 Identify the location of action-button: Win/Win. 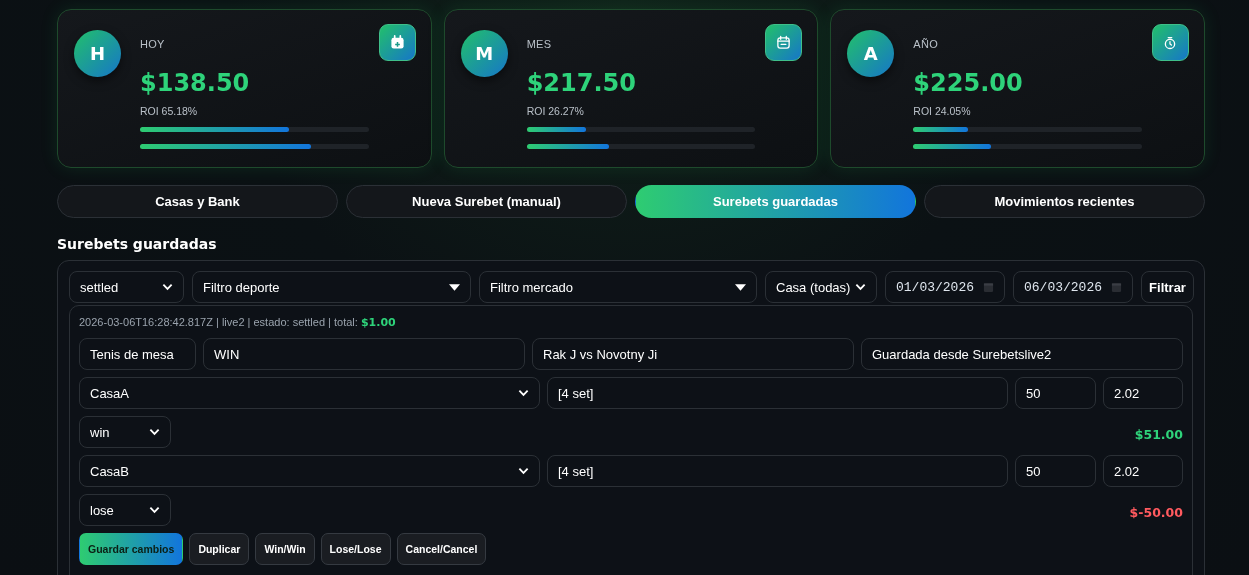
(285, 549).